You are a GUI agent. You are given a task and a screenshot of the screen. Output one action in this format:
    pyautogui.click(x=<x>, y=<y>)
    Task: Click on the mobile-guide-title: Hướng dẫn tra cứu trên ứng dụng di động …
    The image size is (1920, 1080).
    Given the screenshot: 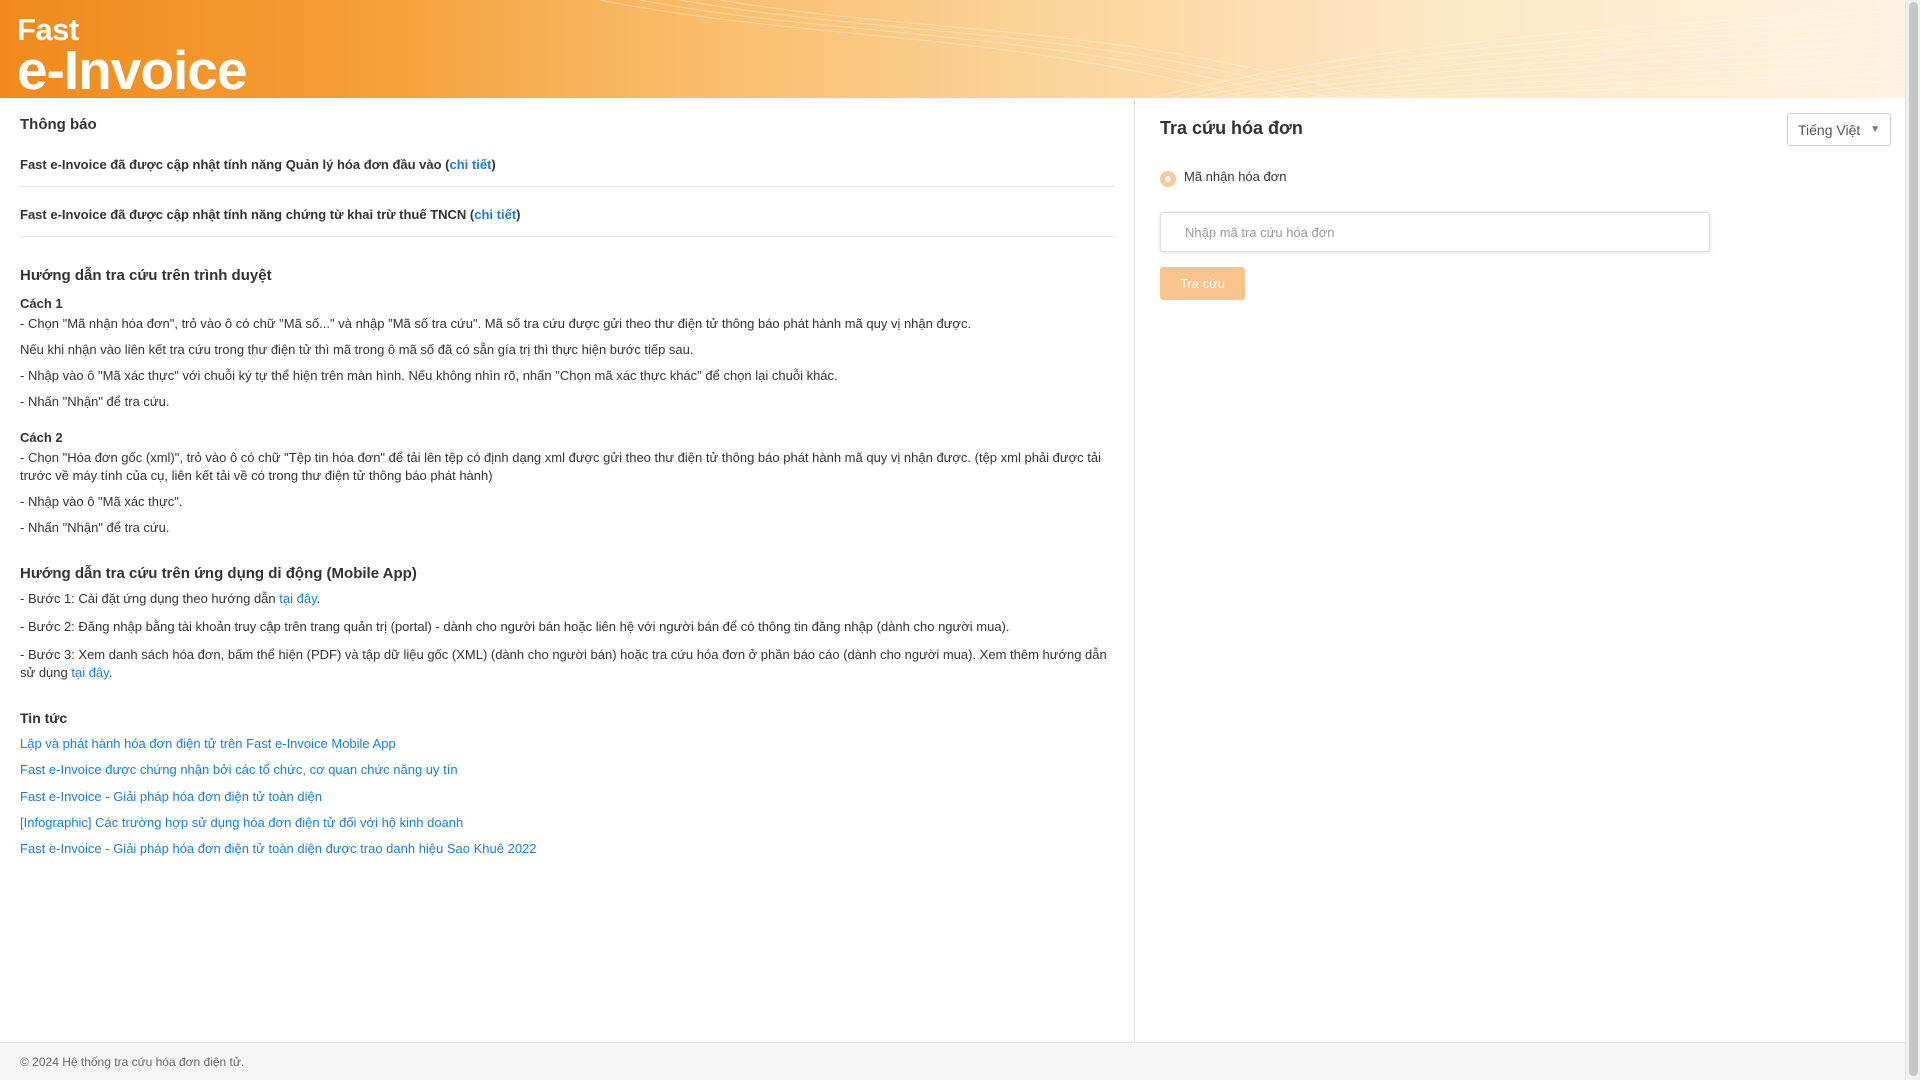 What is the action you would take?
    pyautogui.click(x=218, y=573)
    